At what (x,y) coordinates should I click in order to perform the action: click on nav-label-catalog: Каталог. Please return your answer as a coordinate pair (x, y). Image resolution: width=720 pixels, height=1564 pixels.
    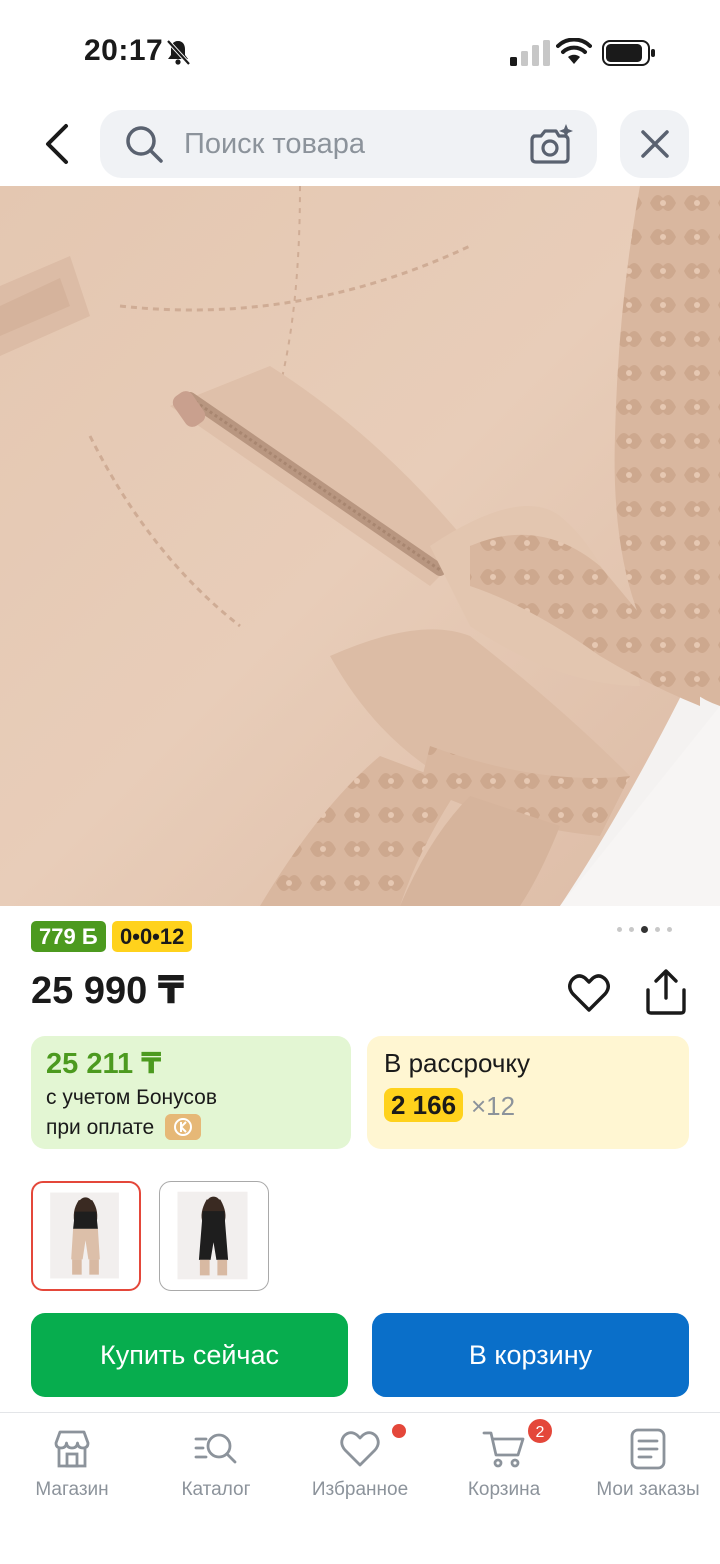
    Looking at the image, I should click on (216, 1489).